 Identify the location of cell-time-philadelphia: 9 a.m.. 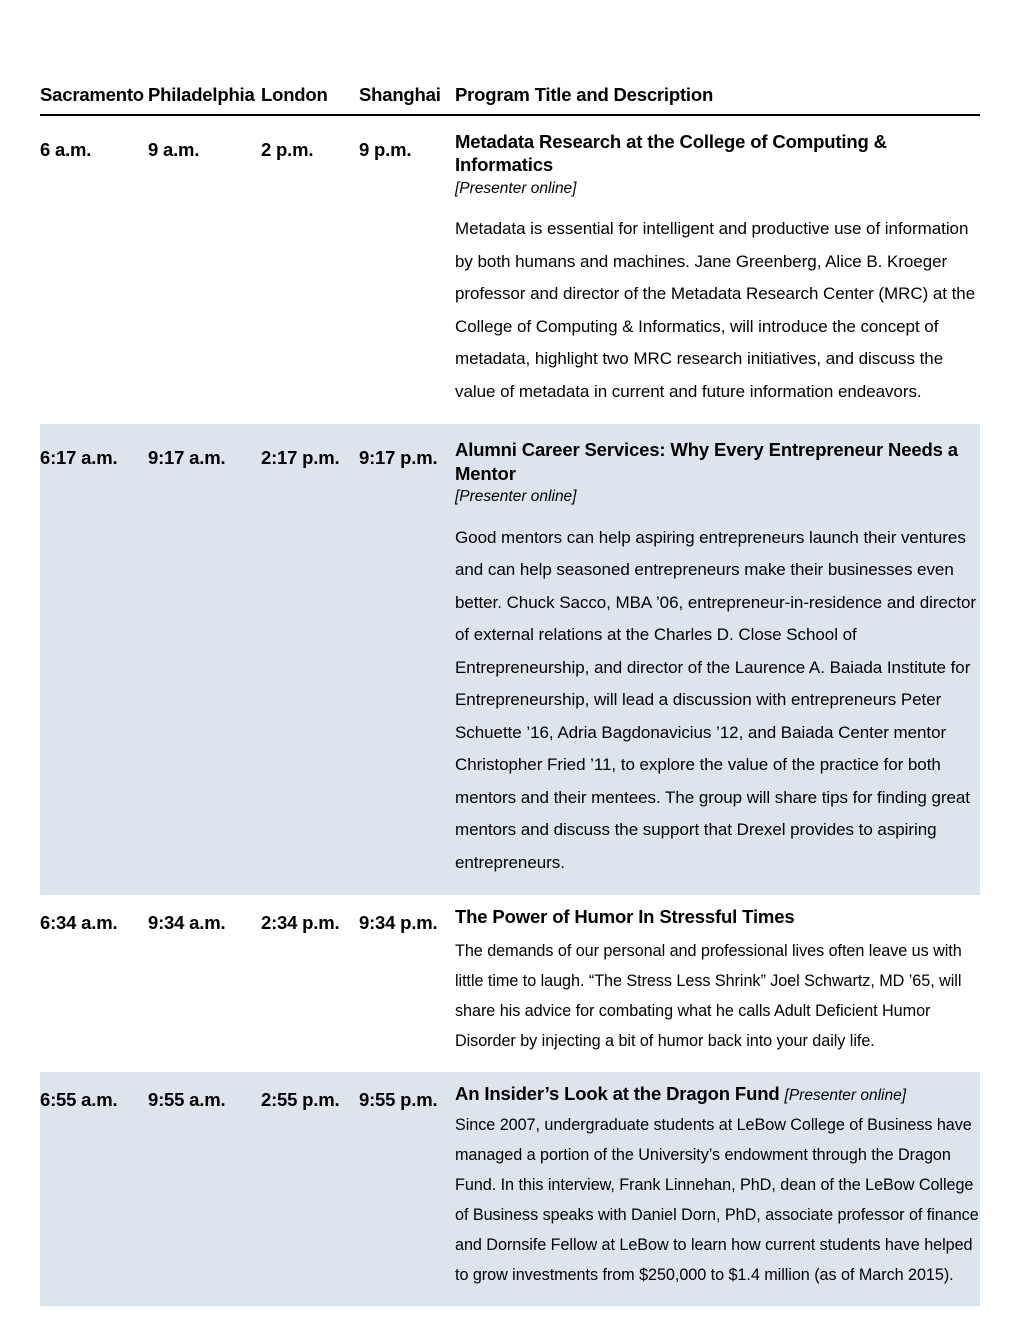
(174, 150).